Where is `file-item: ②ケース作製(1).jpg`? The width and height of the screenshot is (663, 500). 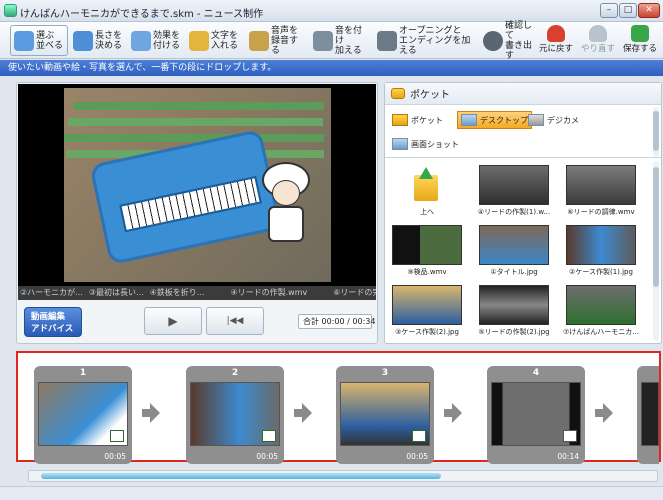 file-item: ②ケース作製(1).jpg is located at coordinates (601, 251).